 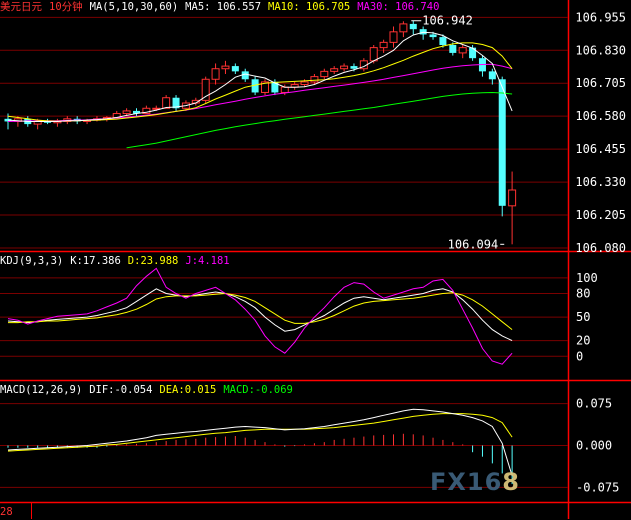 I want to click on price-tick-label: 106.705, so click(x=600, y=83).